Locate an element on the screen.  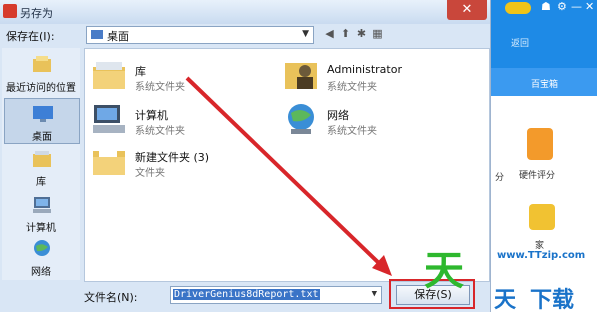
save-in-label: 保存在(I): is located at coordinates (30, 36).